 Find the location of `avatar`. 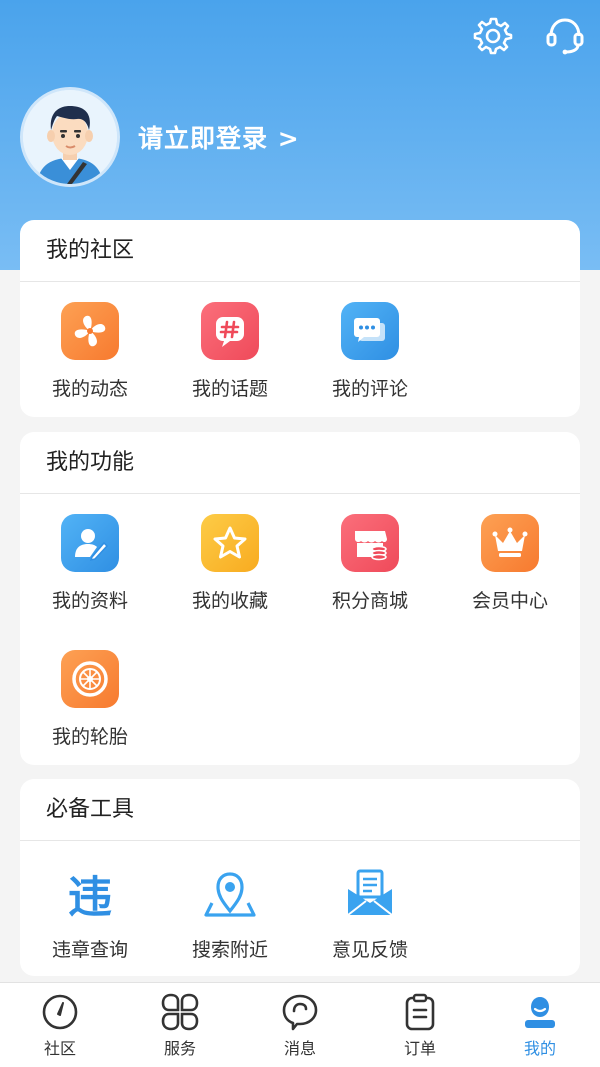

avatar is located at coordinates (70, 137).